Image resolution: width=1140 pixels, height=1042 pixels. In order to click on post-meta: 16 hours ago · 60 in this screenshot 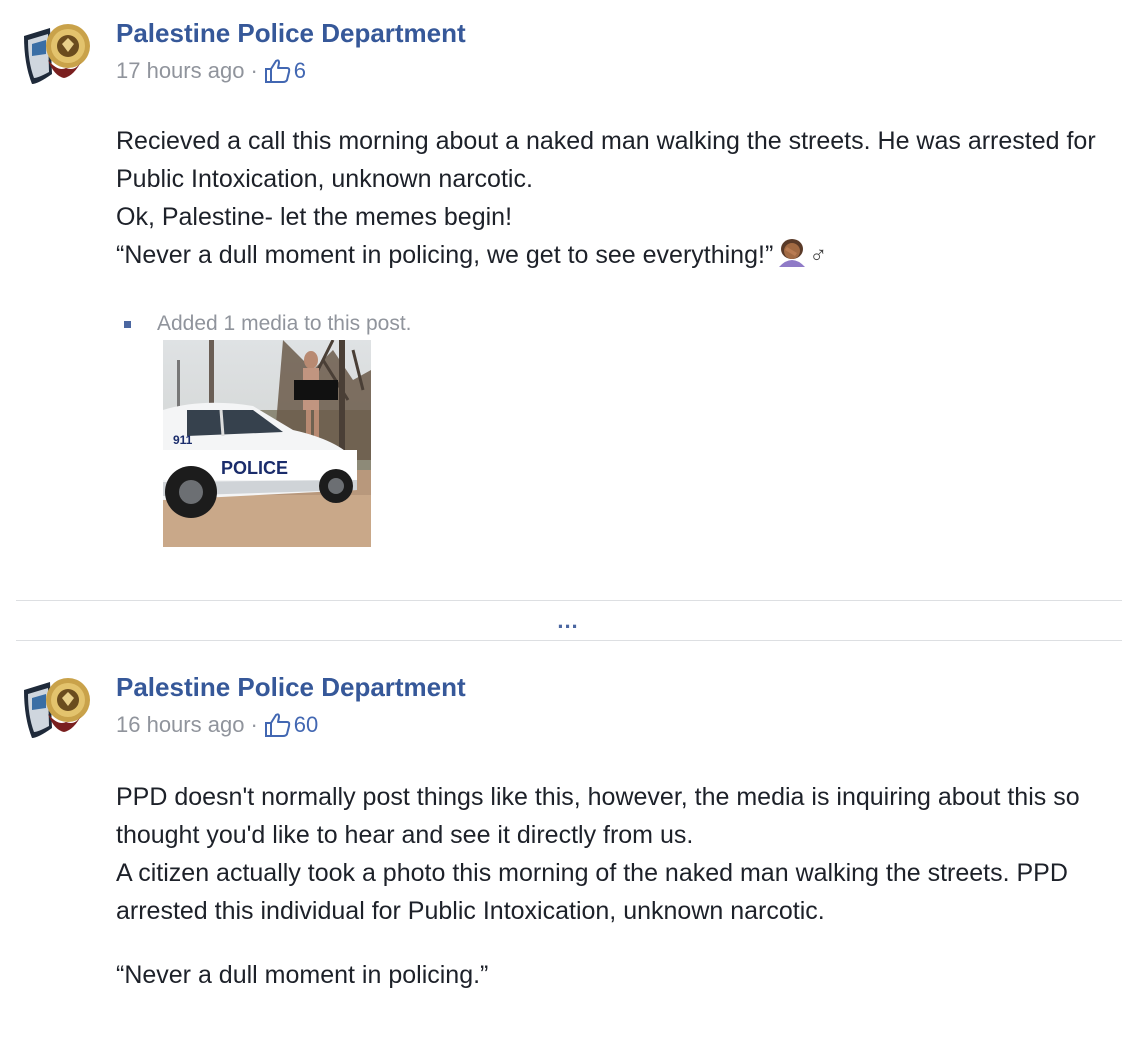, I will do `click(217, 725)`.